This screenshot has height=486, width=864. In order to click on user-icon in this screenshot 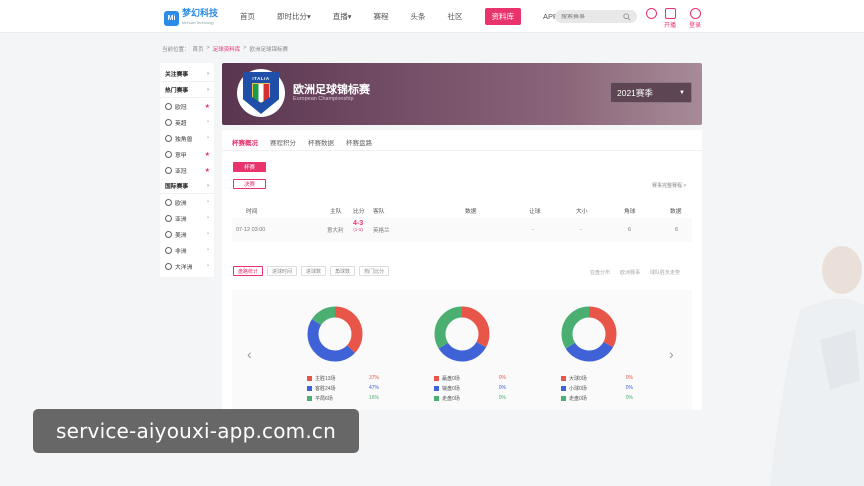, I will do `click(695, 13)`.